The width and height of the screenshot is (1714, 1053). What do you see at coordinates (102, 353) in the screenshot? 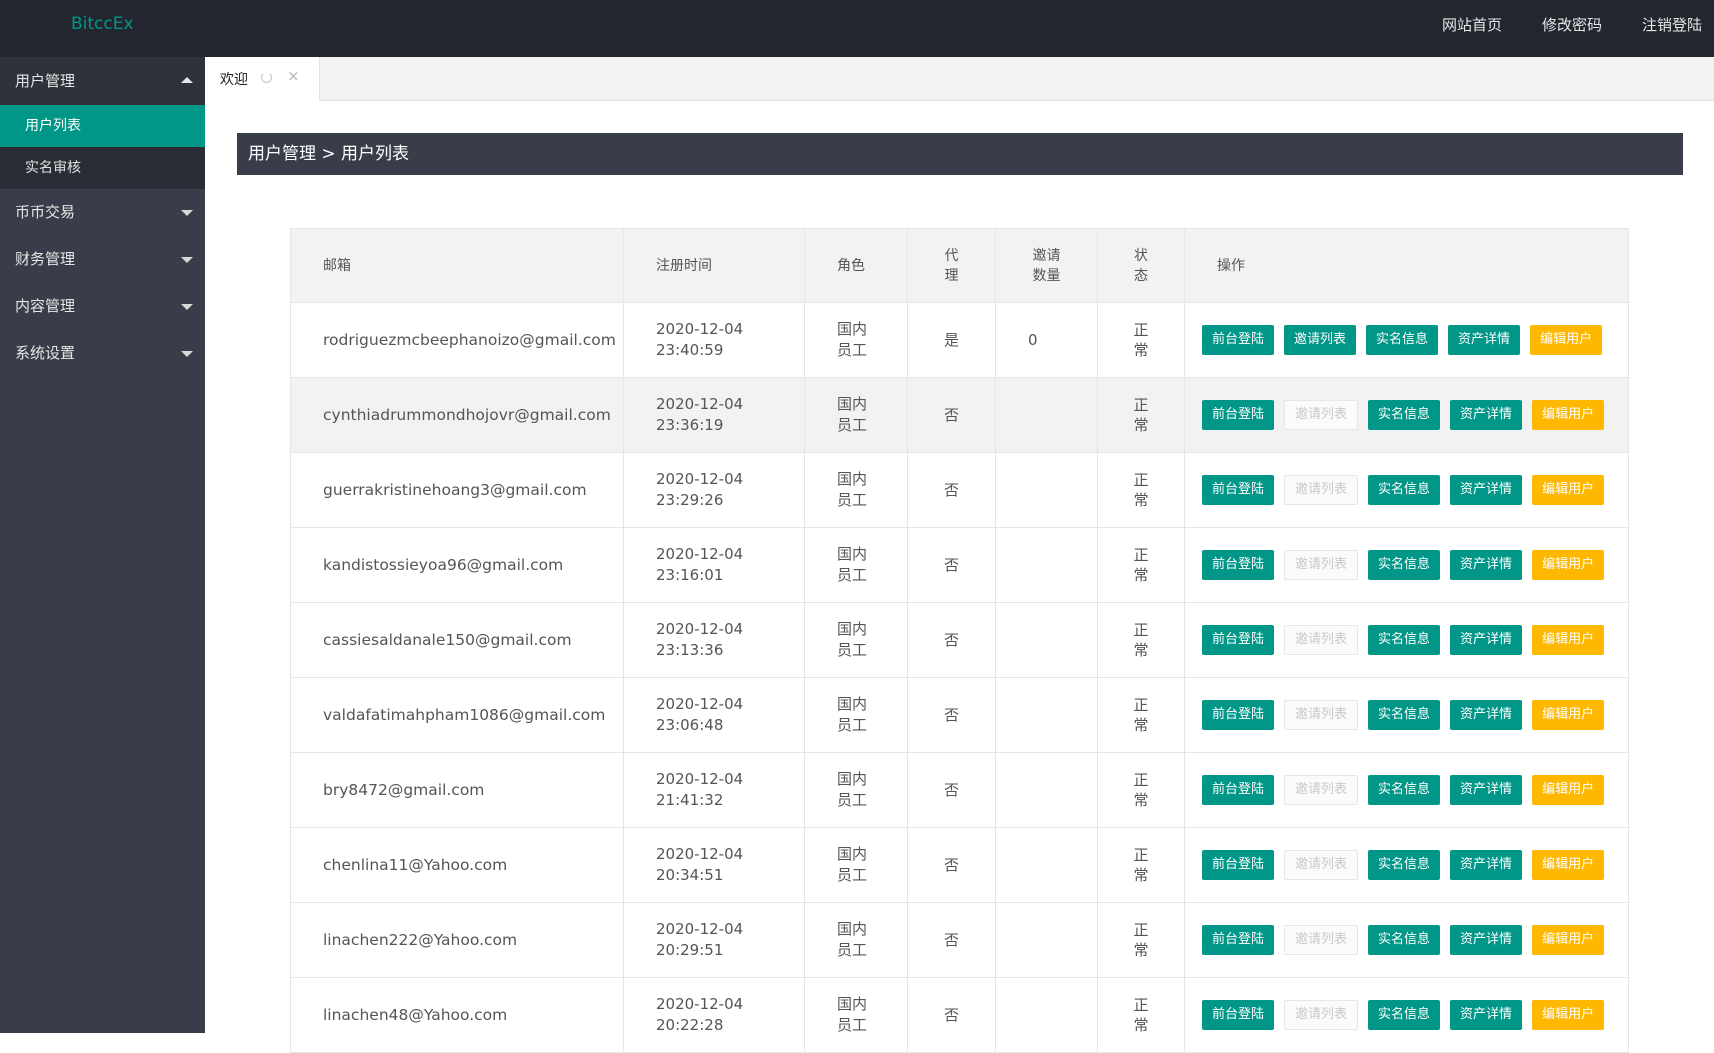
I see `sidebar-menu-system-settings: 系统设置` at bounding box center [102, 353].